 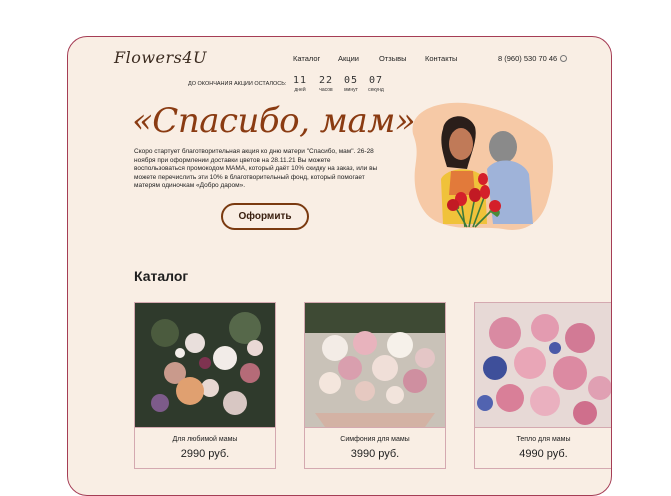 What do you see at coordinates (564, 58) in the screenshot?
I see `check-circle-icon` at bounding box center [564, 58].